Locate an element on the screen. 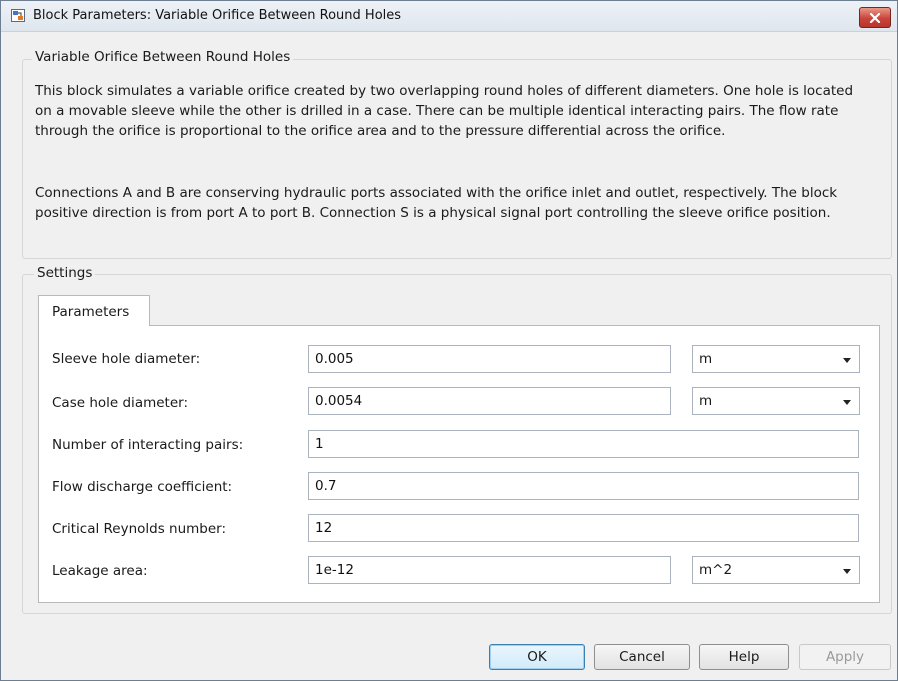  critical-reynolds-field: 12 is located at coordinates (583, 528).